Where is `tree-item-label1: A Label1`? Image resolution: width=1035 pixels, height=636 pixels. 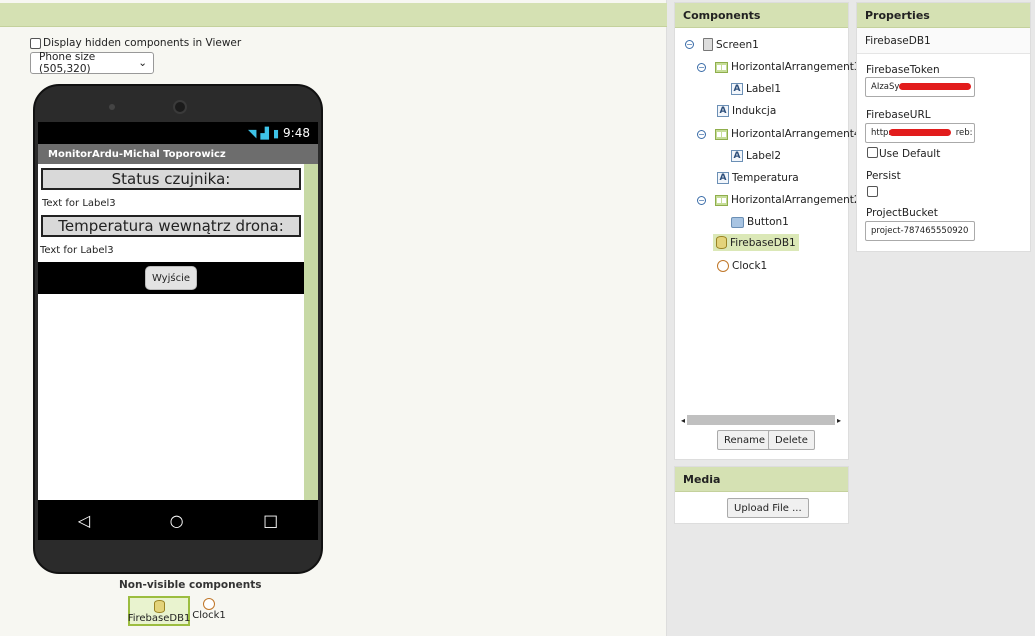
tree-item-label1: A Label1 is located at coordinates (756, 89).